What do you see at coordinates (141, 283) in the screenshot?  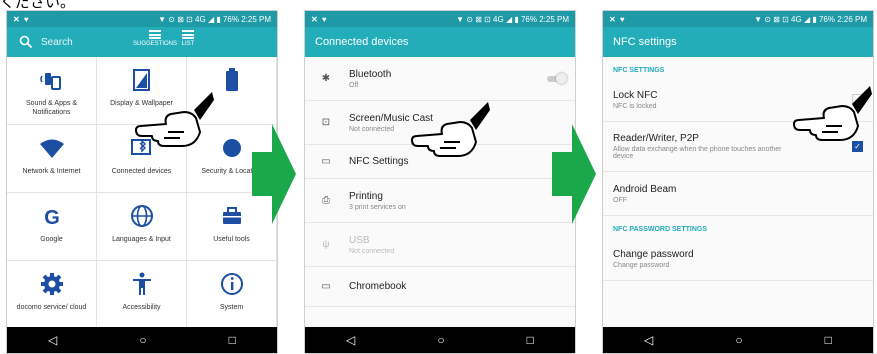 I see `accessibility-icon` at bounding box center [141, 283].